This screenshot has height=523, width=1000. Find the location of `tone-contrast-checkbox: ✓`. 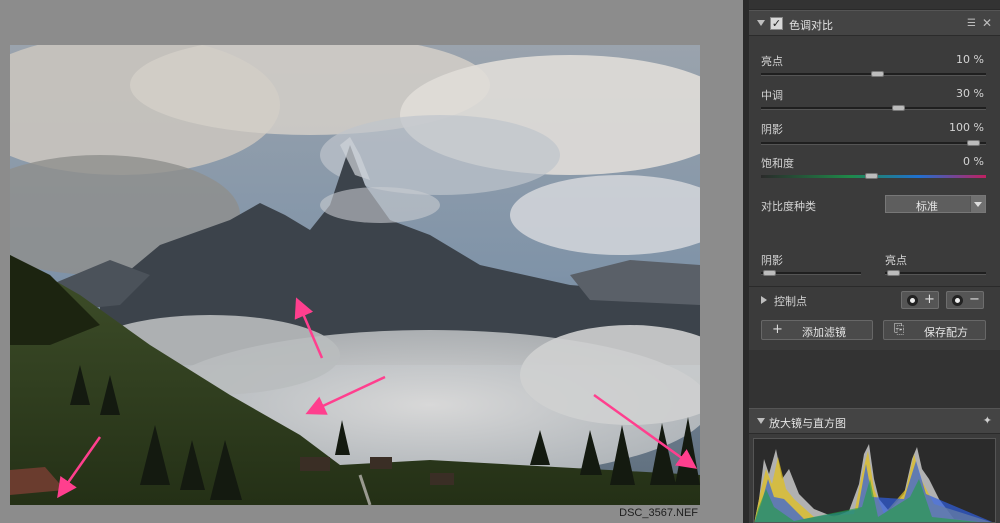

tone-contrast-checkbox: ✓ is located at coordinates (776, 23).